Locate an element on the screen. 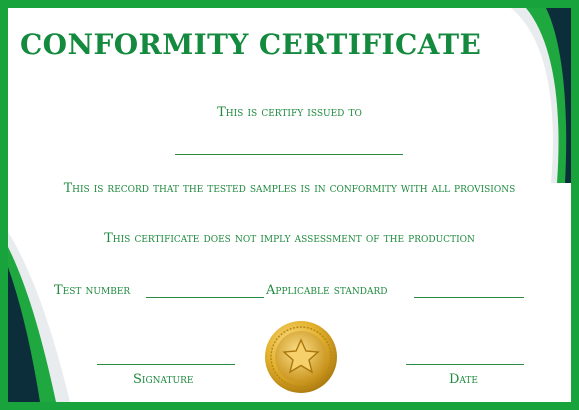  applicable-standard-label: Applicable standard is located at coordinates (327, 290).